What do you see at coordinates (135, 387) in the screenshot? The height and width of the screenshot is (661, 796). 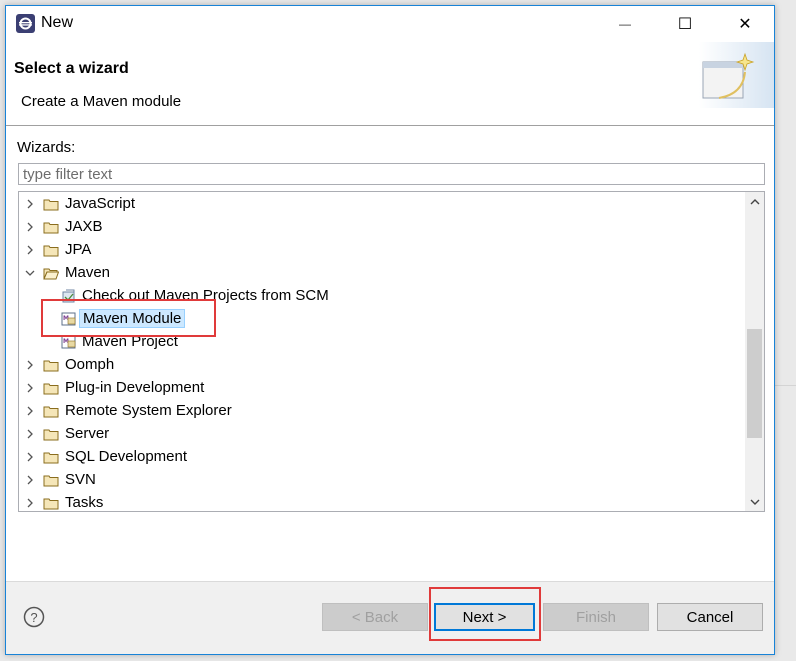 I see `tree-item-label: Plug-in Development` at bounding box center [135, 387].